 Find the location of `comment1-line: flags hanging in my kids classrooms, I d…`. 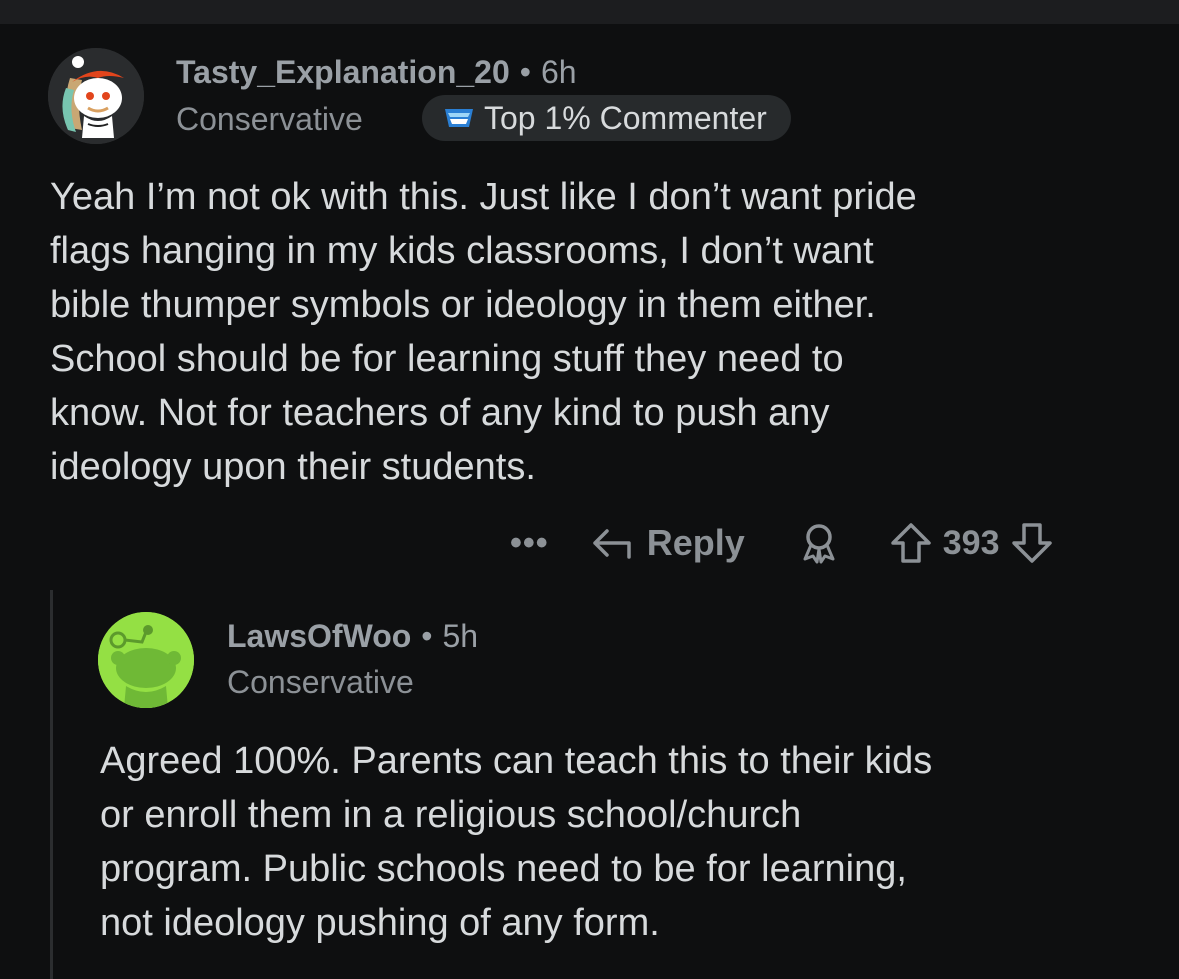

comment1-line: flags hanging in my kids classrooms, I d… is located at coordinates (462, 251).